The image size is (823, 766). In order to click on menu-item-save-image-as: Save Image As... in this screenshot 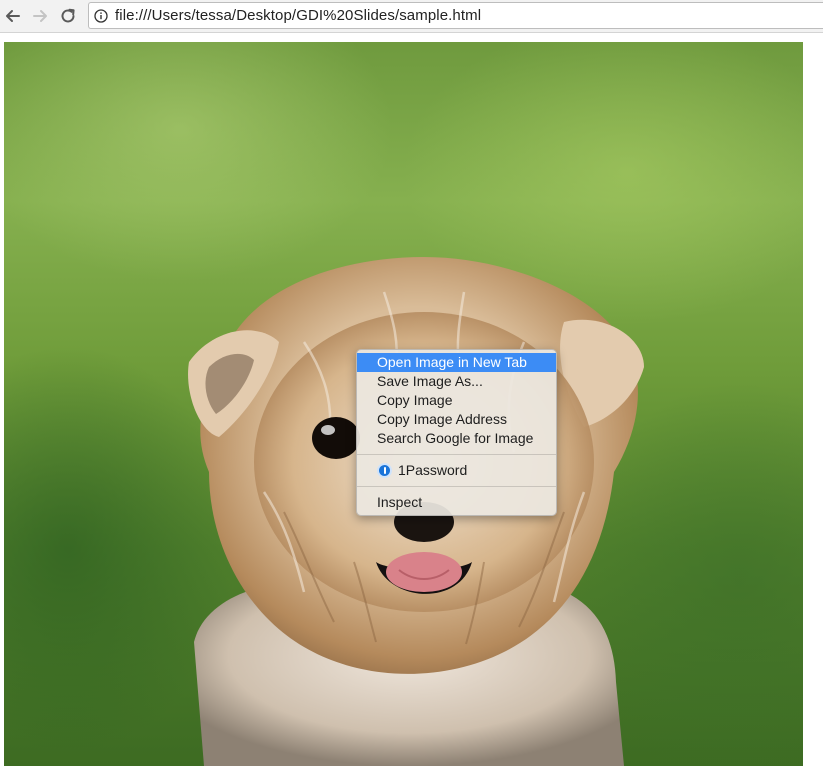, I will do `click(456, 381)`.